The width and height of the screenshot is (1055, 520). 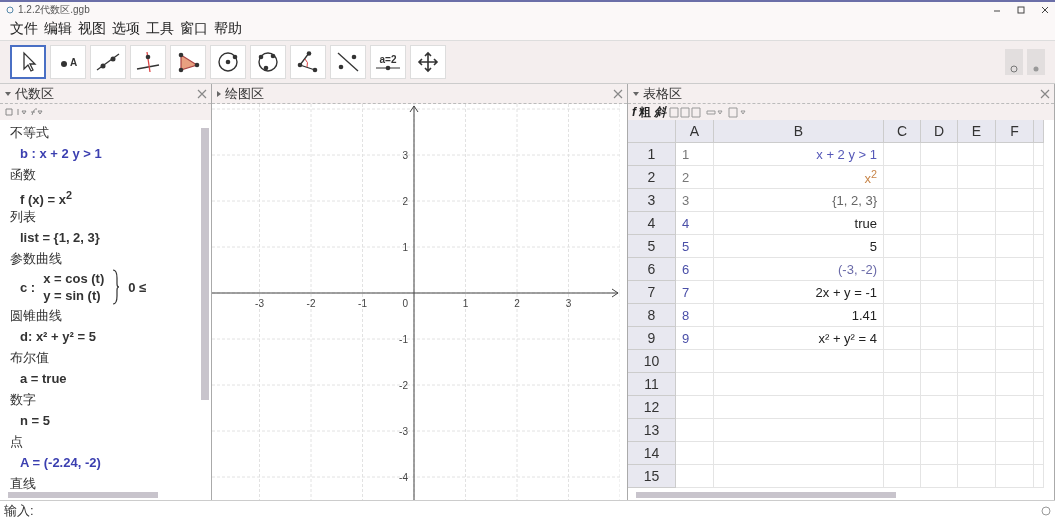 What do you see at coordinates (652, 407) in the screenshot?
I see `row-header: 12` at bounding box center [652, 407].